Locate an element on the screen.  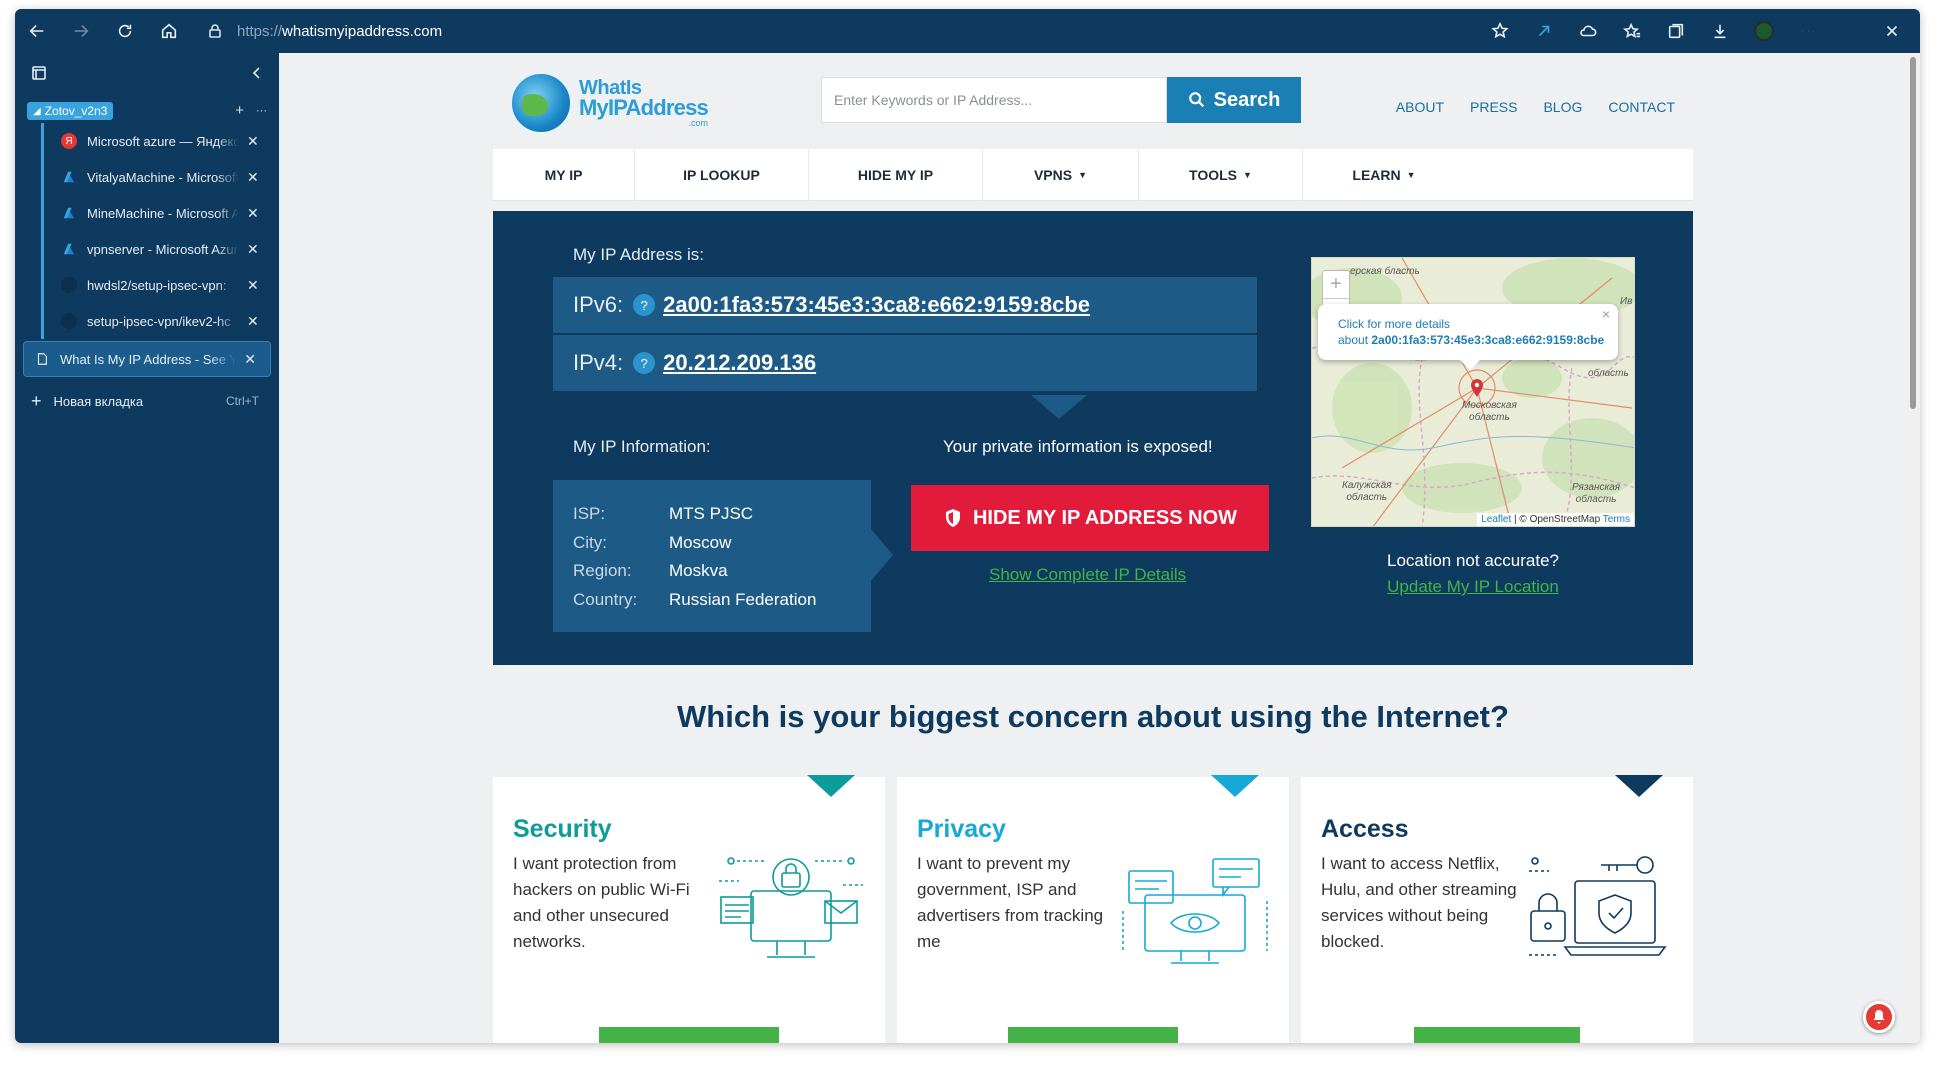
ip-info-row: Region: Moskva is located at coordinates (650, 571).